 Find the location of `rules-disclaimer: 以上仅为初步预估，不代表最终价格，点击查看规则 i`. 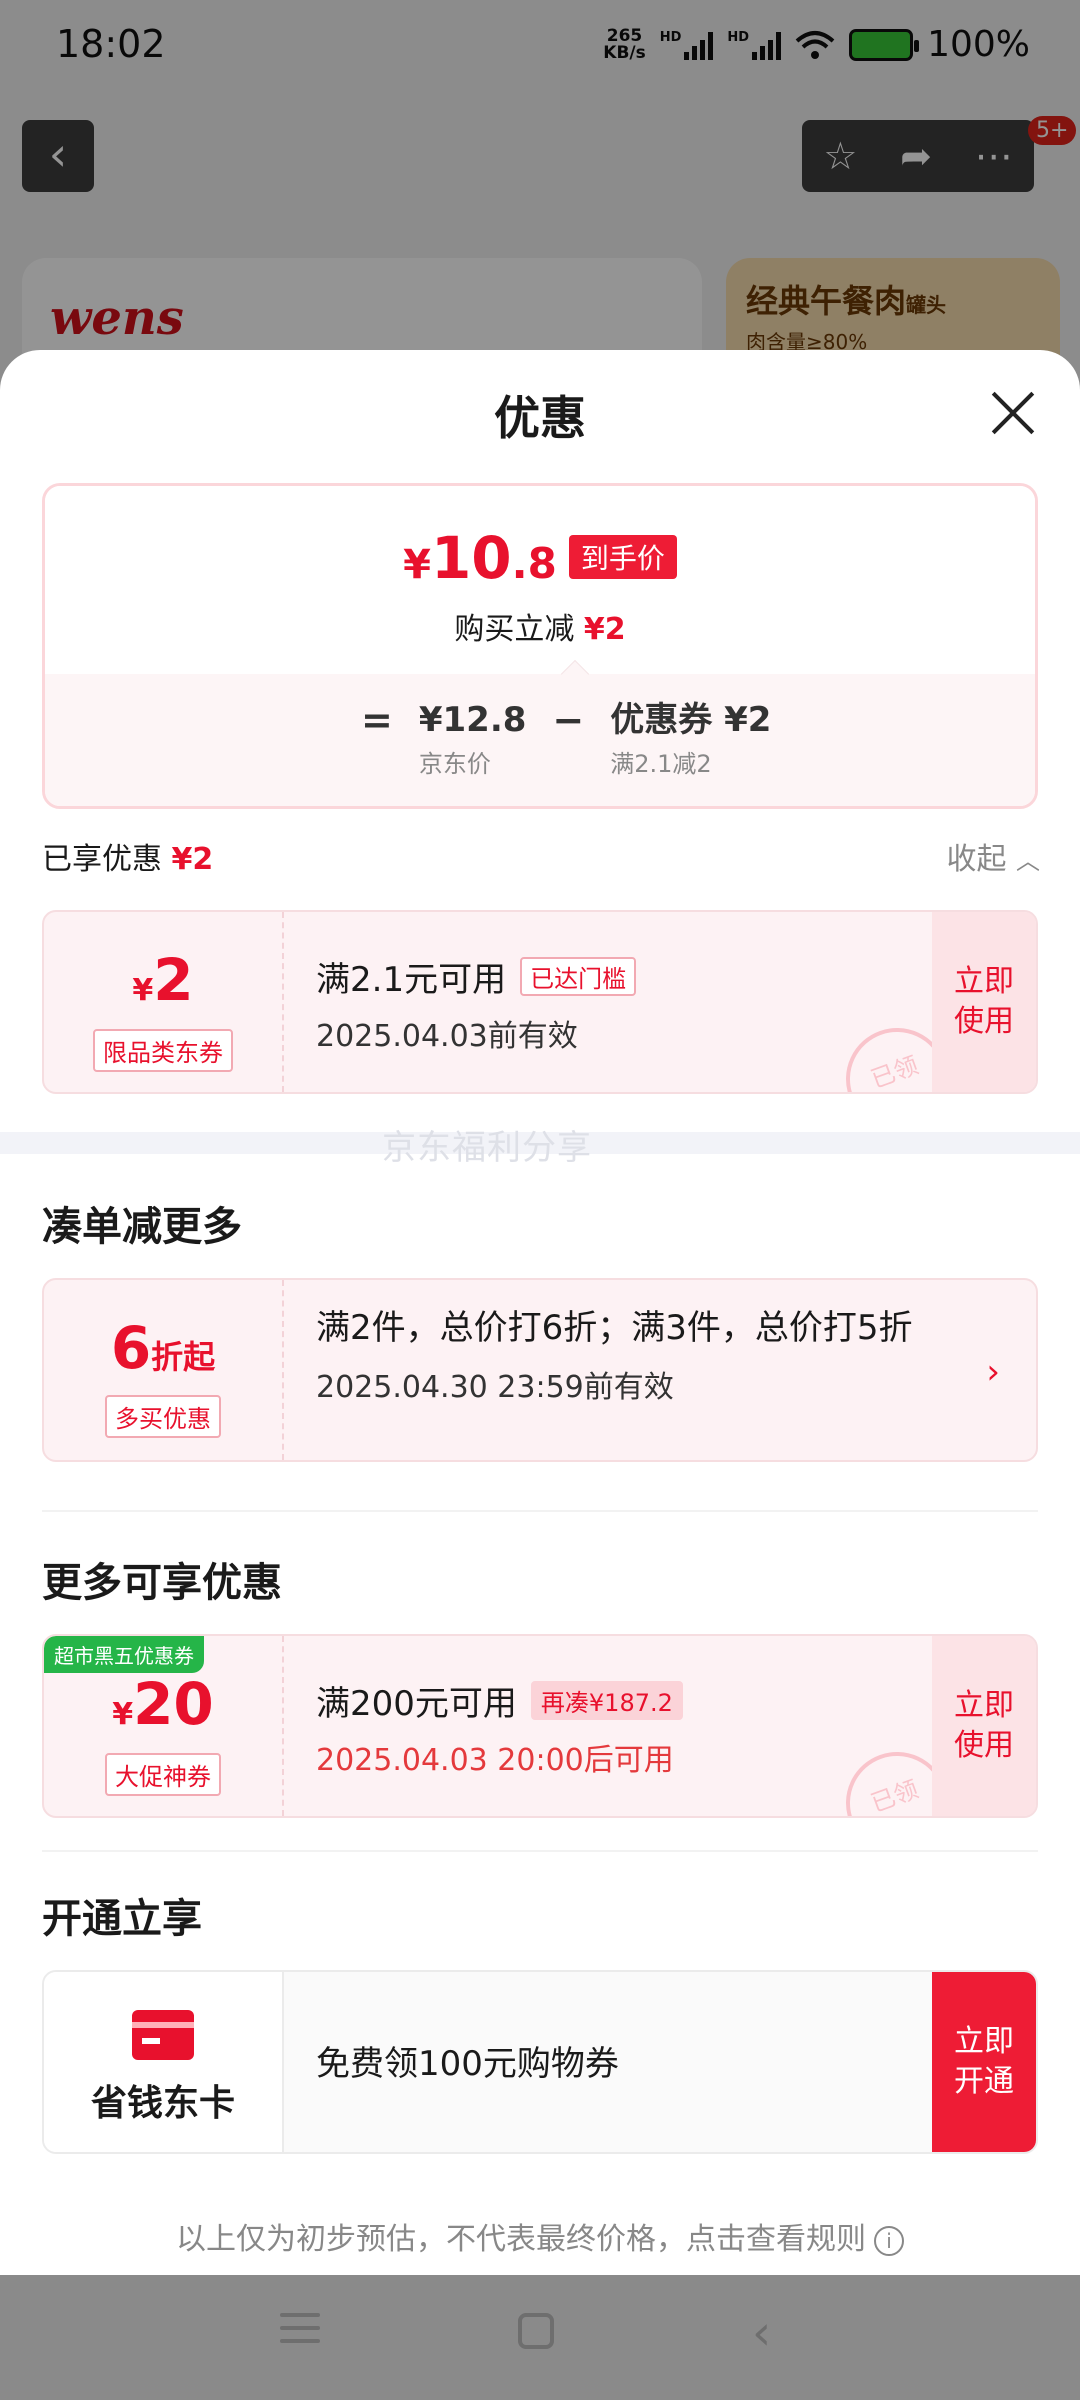

rules-disclaimer: 以上仅为初步预估，不代表最终价格，点击查看规则 i is located at coordinates (540, 2236).